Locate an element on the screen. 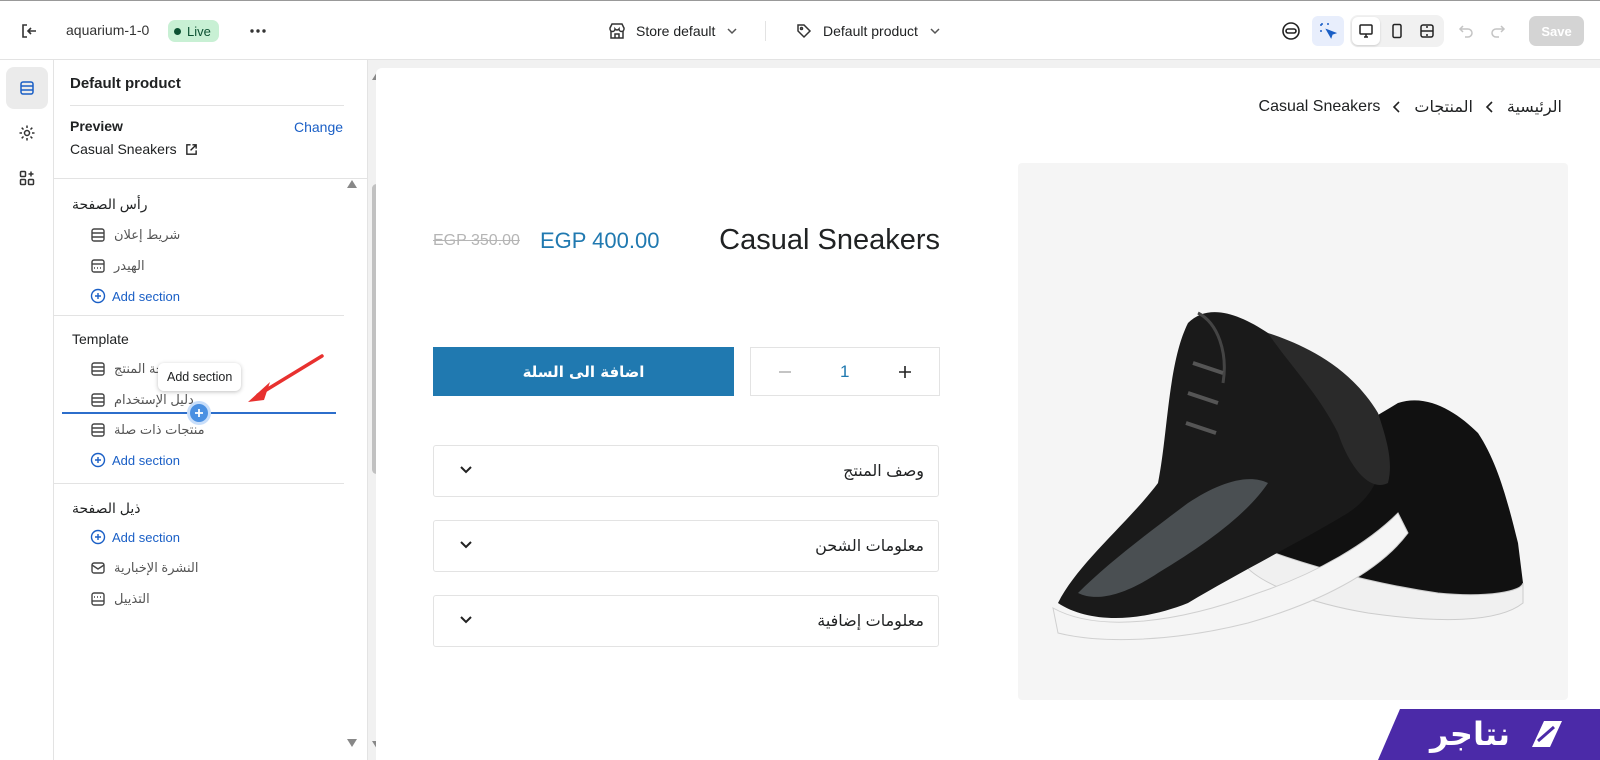 The width and height of the screenshot is (1600, 760). preview-product-label: Casual Sneakers is located at coordinates (123, 149).